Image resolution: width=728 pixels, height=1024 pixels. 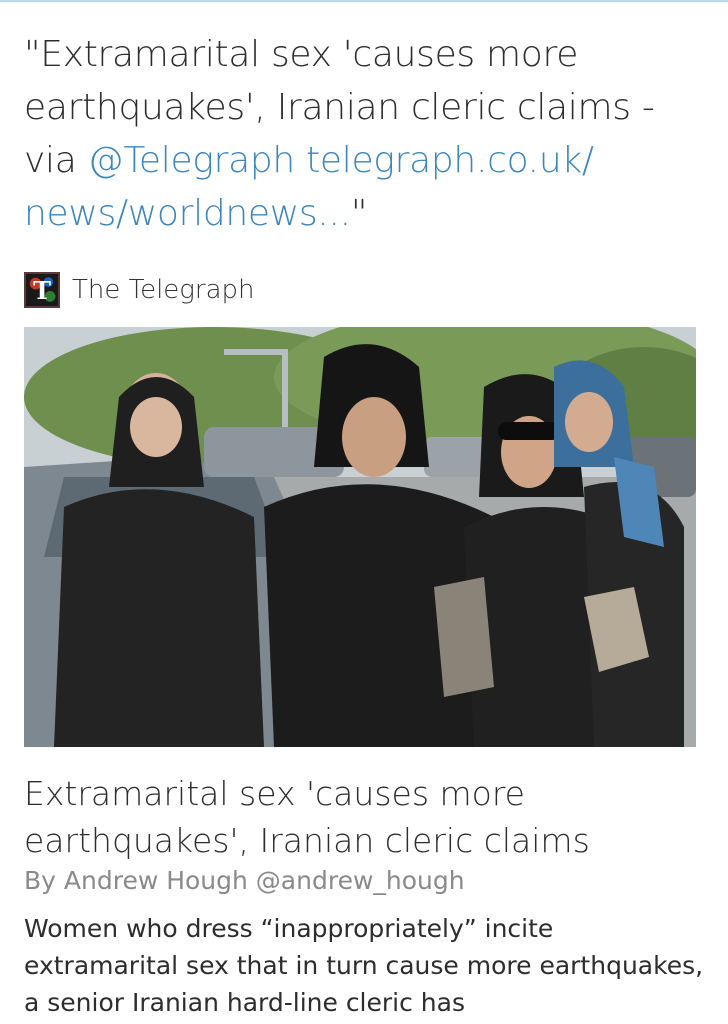 I want to click on top-divider, so click(x=364, y=1).